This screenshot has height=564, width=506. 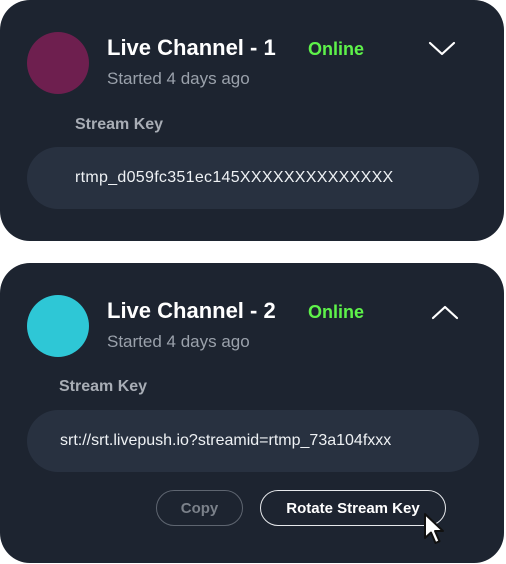 I want to click on channel-title: Live Channel - 2, so click(x=191, y=310).